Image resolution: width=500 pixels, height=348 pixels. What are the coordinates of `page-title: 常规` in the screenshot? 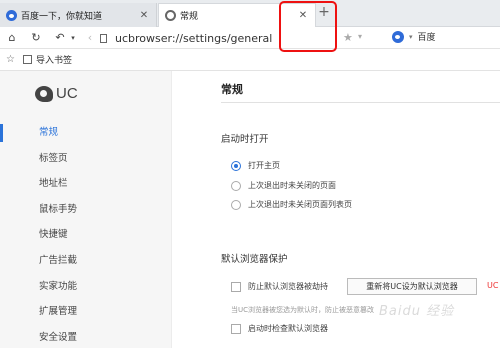 It's located at (232, 89).